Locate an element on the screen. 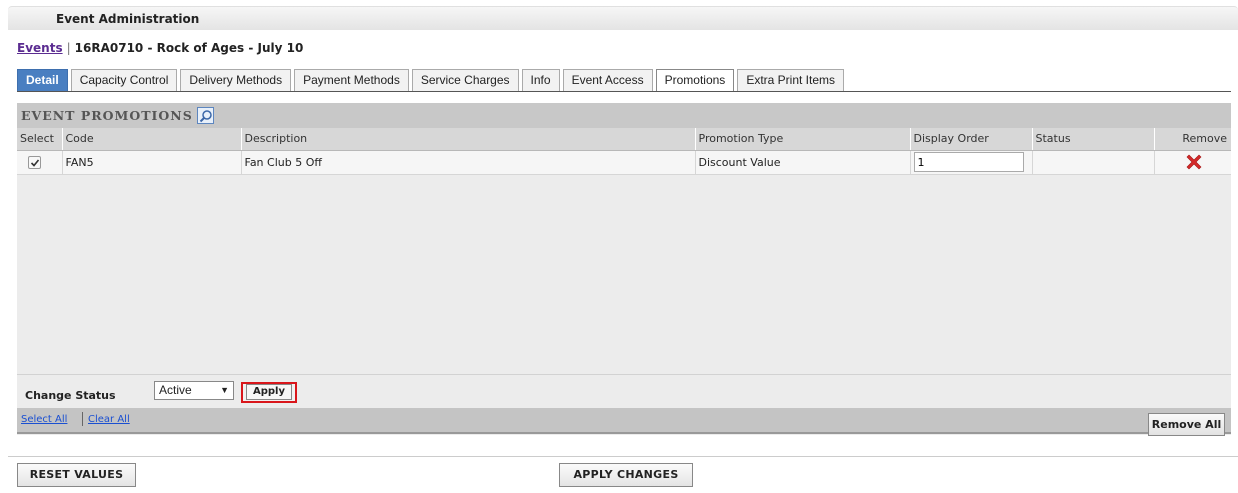  link-divider is located at coordinates (82, 419).